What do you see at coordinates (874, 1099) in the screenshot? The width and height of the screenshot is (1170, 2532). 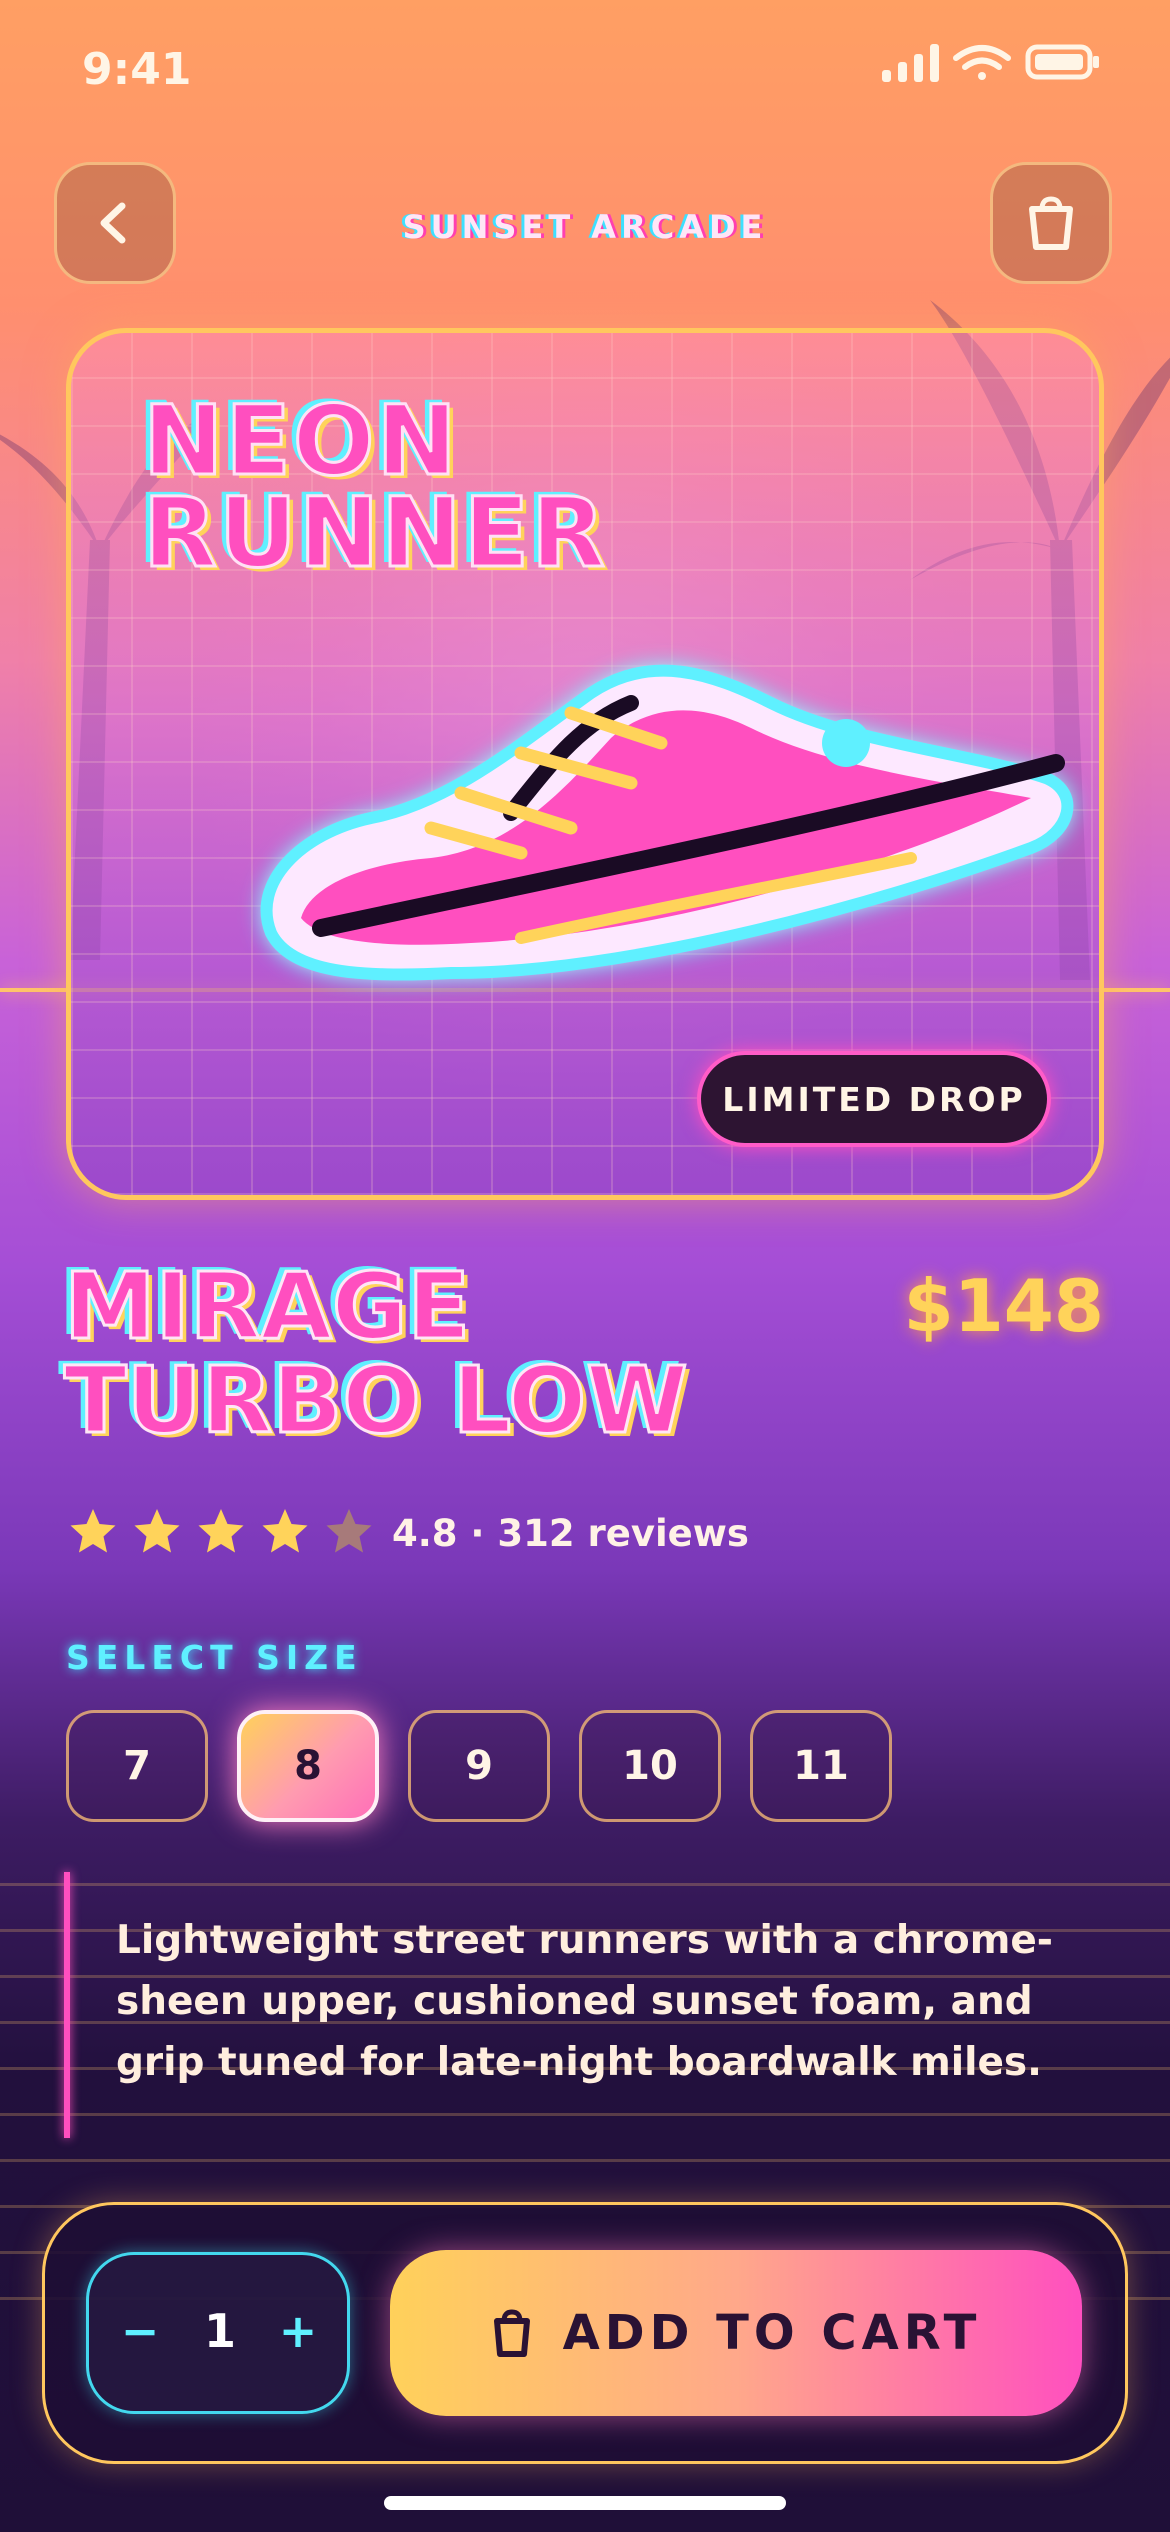 I see `limited-drop-badge: LIMITED DROP` at bounding box center [874, 1099].